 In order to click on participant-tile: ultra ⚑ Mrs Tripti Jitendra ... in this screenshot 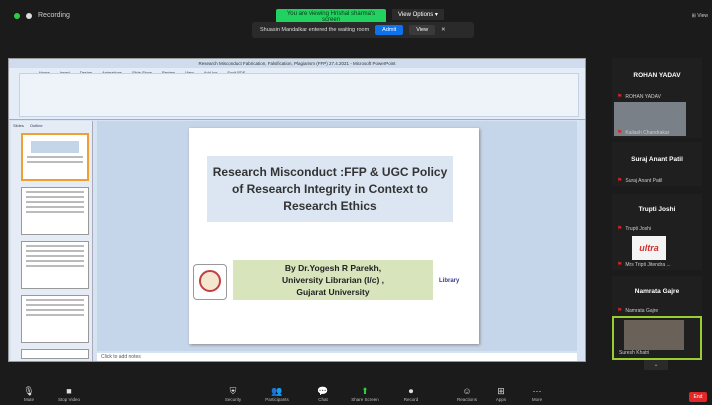, I will do `click(657, 252)`.